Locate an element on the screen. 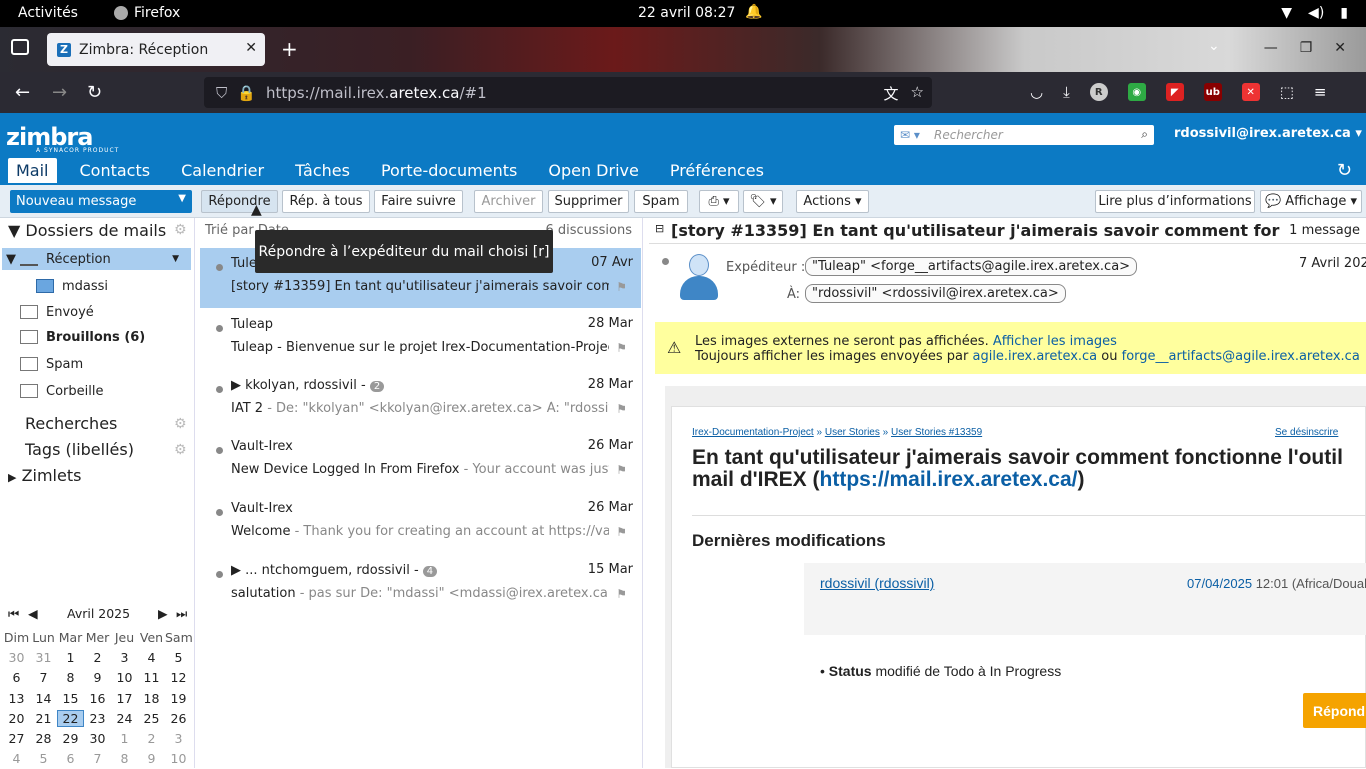 Image resolution: width=1366 pixels, height=769 pixels. folder-spam: Spam is located at coordinates (97, 364).